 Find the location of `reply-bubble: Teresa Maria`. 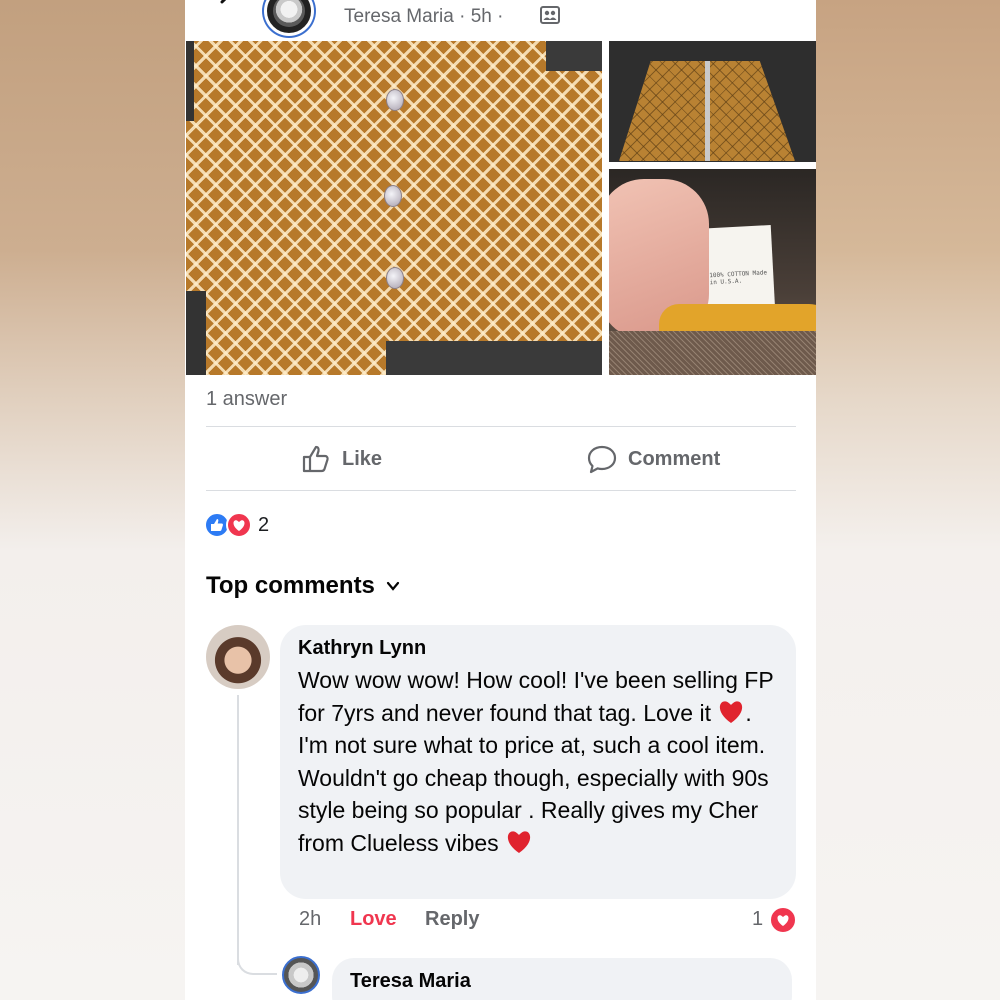

reply-bubble: Teresa Maria is located at coordinates (562, 979).